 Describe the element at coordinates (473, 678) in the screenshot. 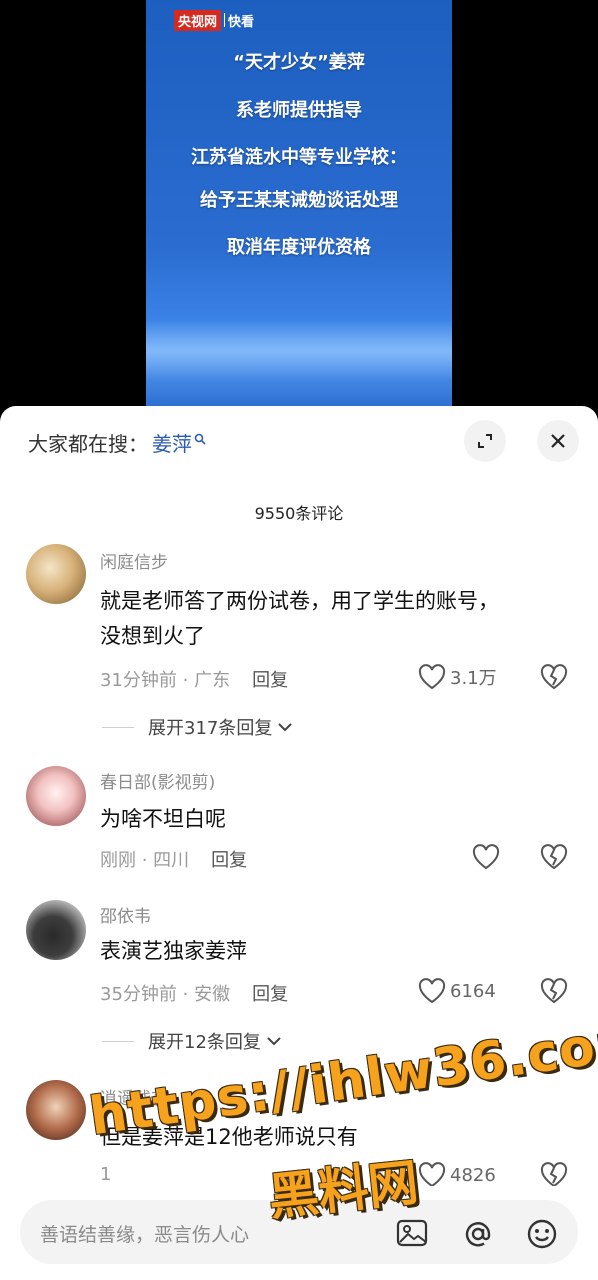

I see `like-count: 3.1万` at that location.